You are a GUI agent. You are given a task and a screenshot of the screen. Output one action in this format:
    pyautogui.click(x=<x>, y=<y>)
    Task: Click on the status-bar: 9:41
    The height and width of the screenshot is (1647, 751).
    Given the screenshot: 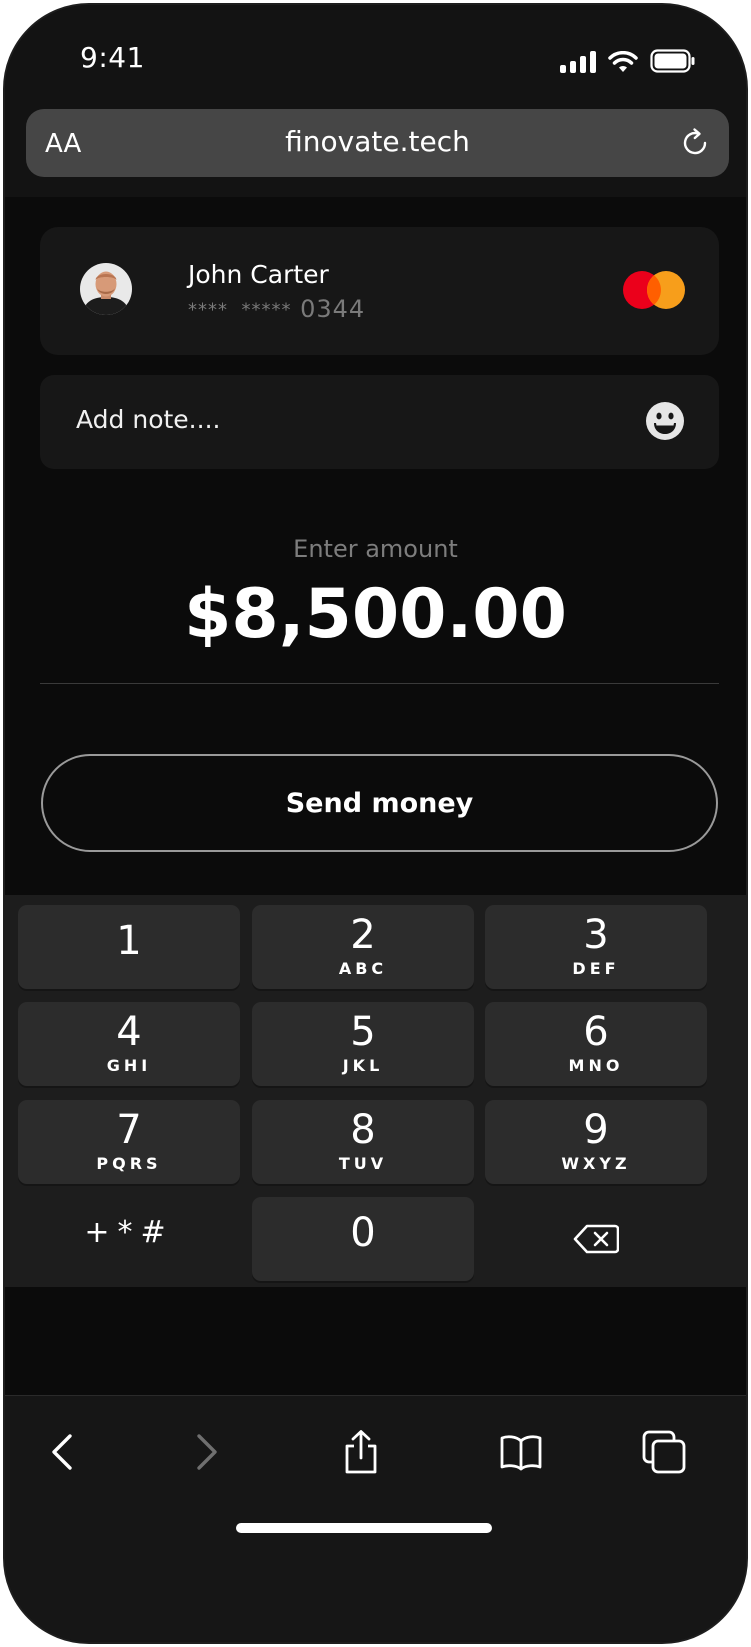 What is the action you would take?
    pyautogui.click(x=375, y=55)
    